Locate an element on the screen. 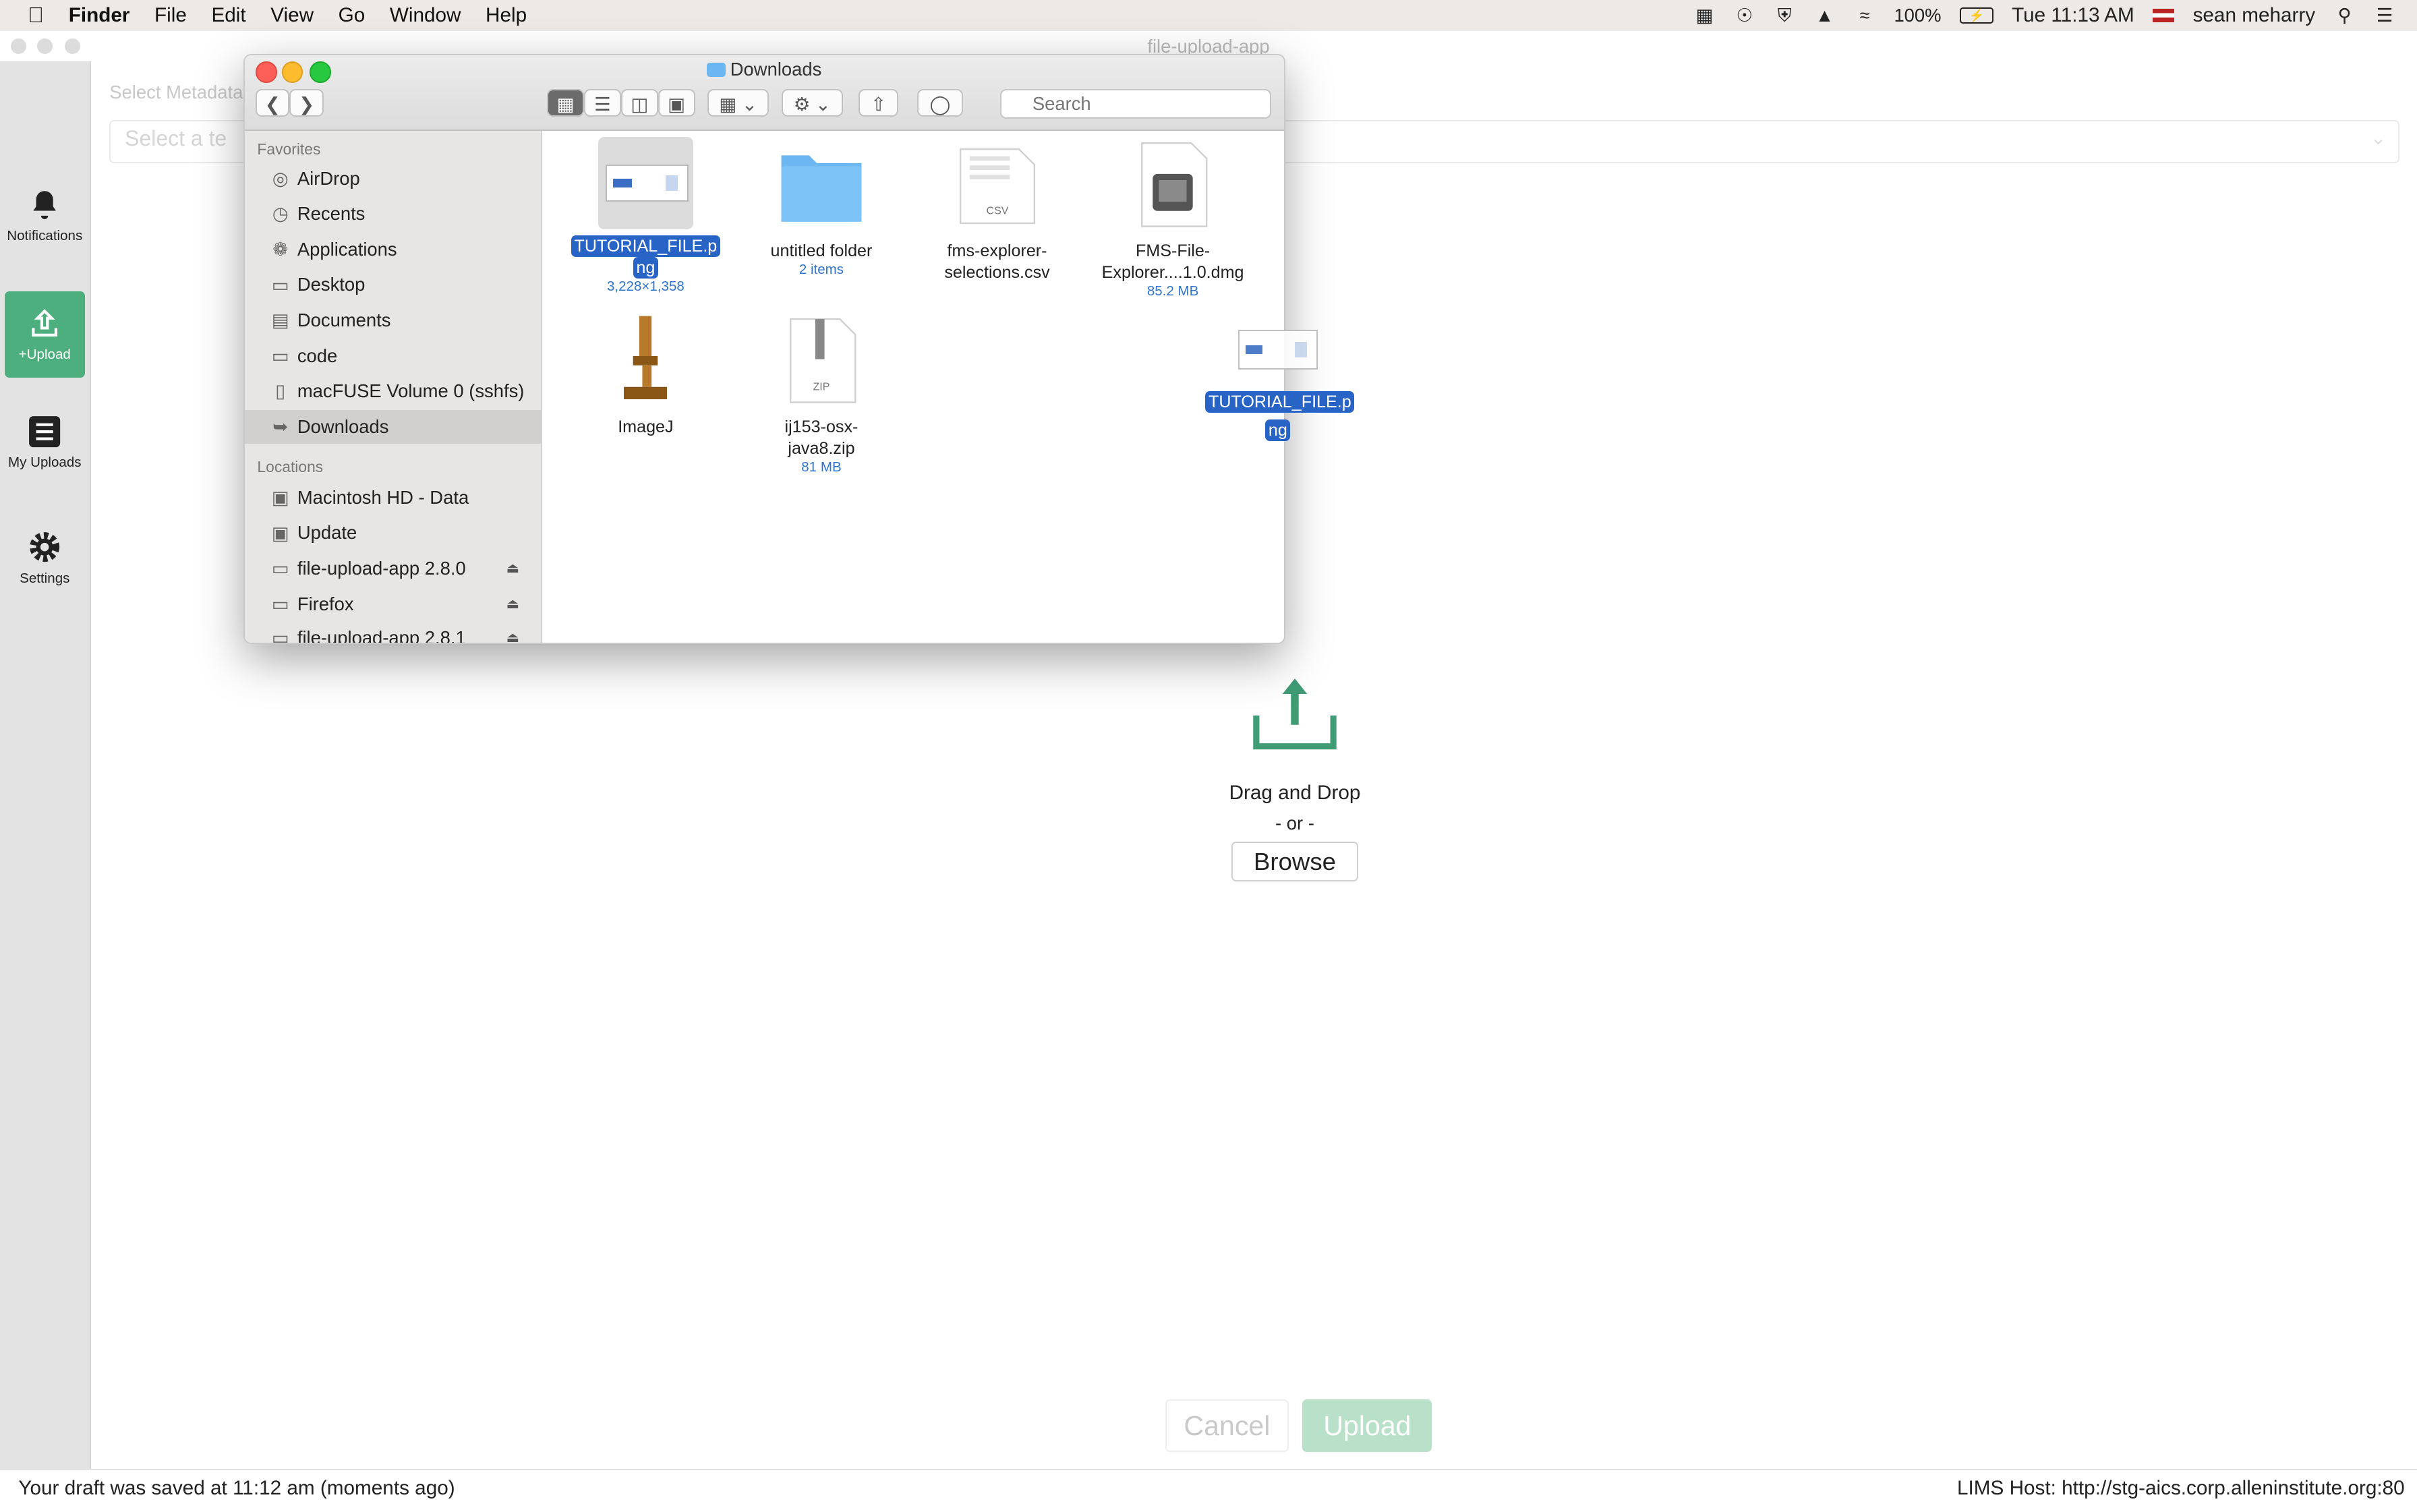  menu-edit: Edit is located at coordinates (228, 15).